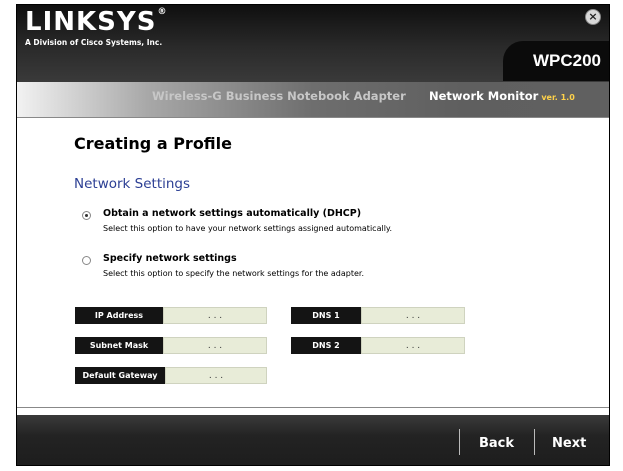 The image size is (623, 471). What do you see at coordinates (569, 443) in the screenshot?
I see `next-button: Next` at bounding box center [569, 443].